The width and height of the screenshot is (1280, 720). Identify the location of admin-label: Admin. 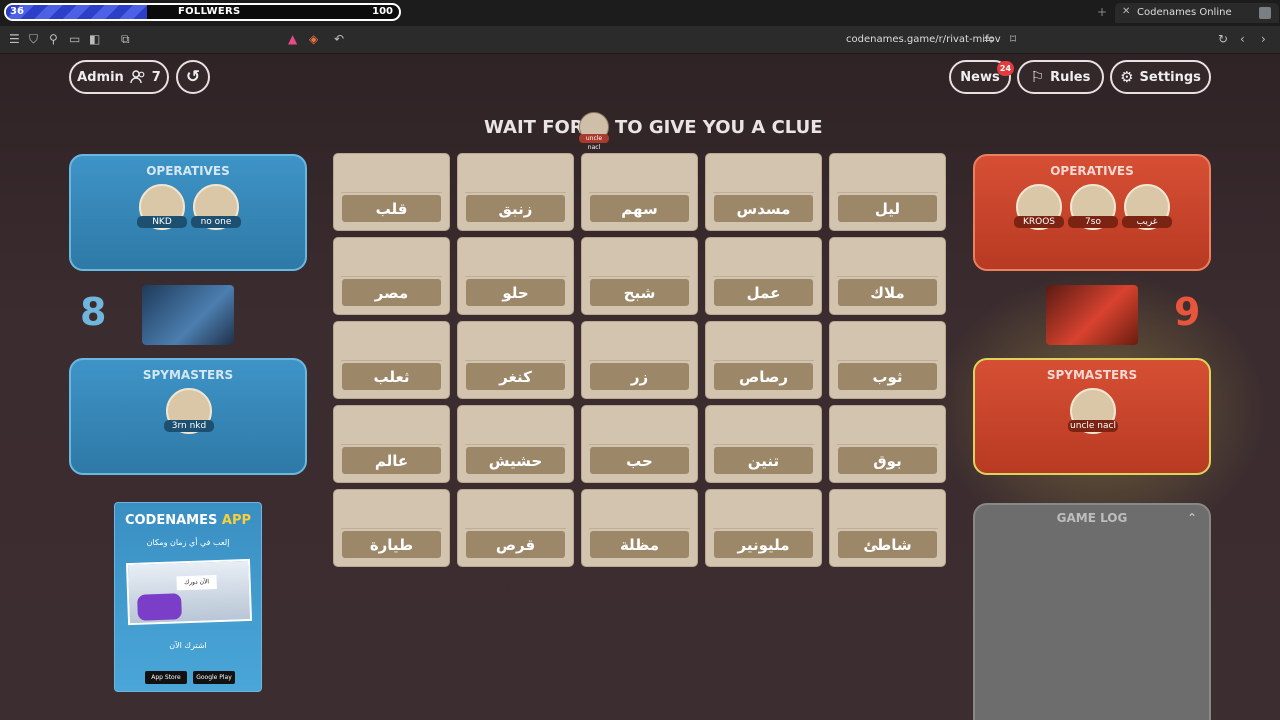
(100, 77).